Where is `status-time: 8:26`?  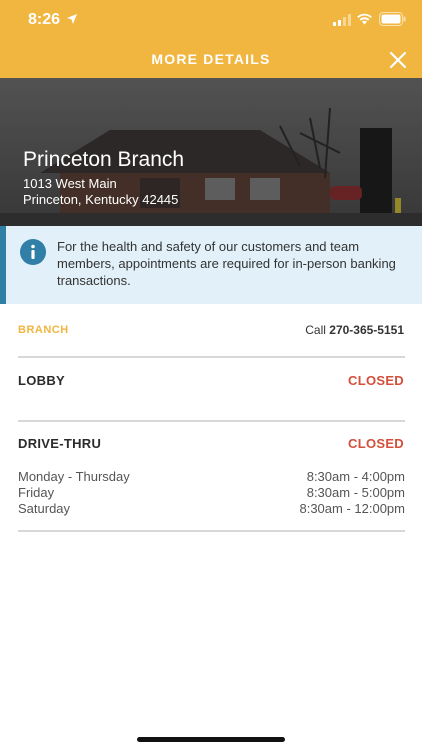
status-time: 8:26 is located at coordinates (44, 19).